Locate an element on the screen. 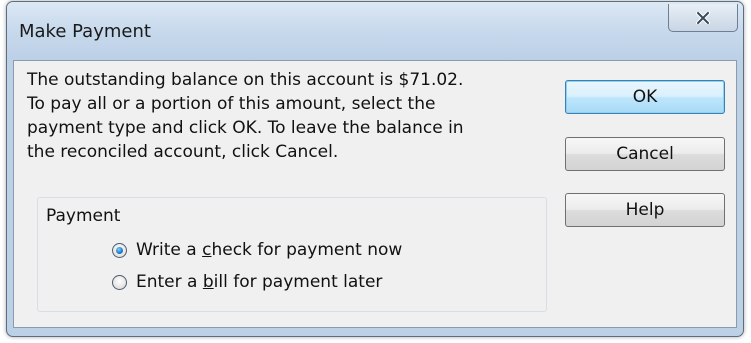  label-text: Write a is located at coordinates (169, 250).